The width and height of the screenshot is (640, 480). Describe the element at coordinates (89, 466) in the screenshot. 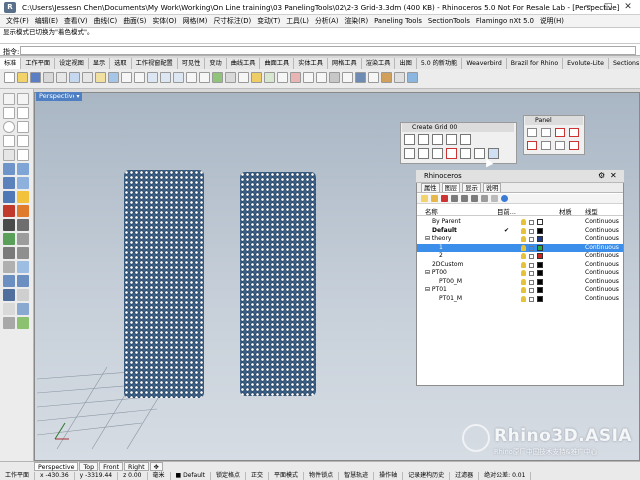

I see `view-tab-top: Top` at that location.